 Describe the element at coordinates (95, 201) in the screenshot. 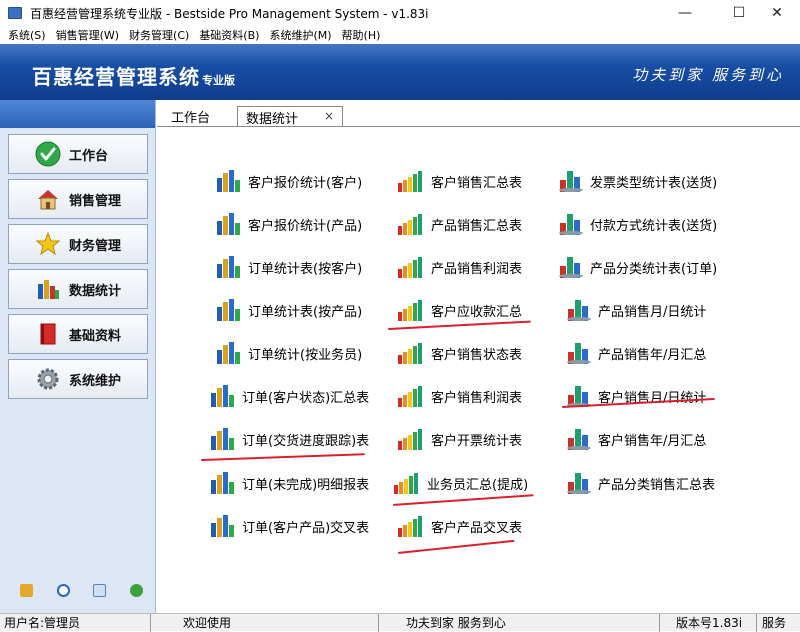

I see `sidebar-item-label: 销售管理` at that location.